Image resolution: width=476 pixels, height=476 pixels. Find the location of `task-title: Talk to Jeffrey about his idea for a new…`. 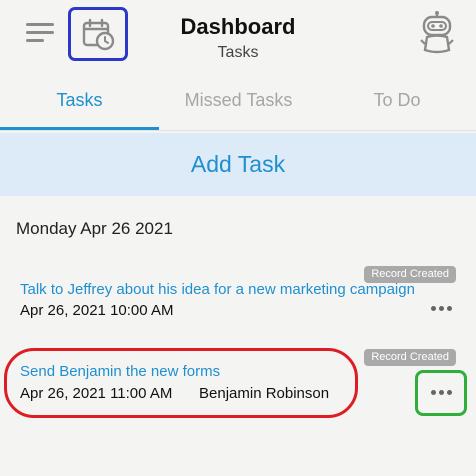

task-title: Talk to Jeffrey about his idea for a new… is located at coordinates (217, 289).